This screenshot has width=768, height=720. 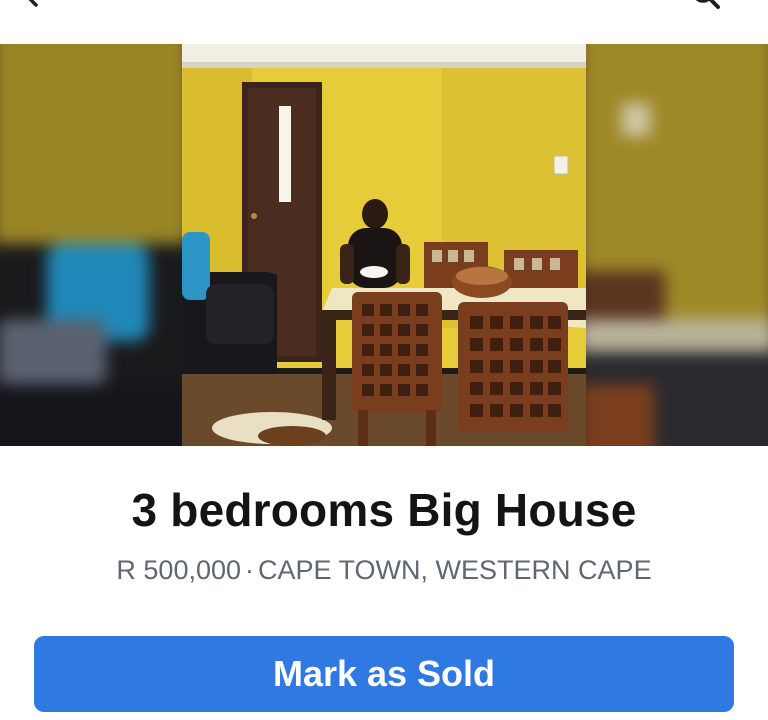 I want to click on photo-blur-right, so click(x=677, y=245).